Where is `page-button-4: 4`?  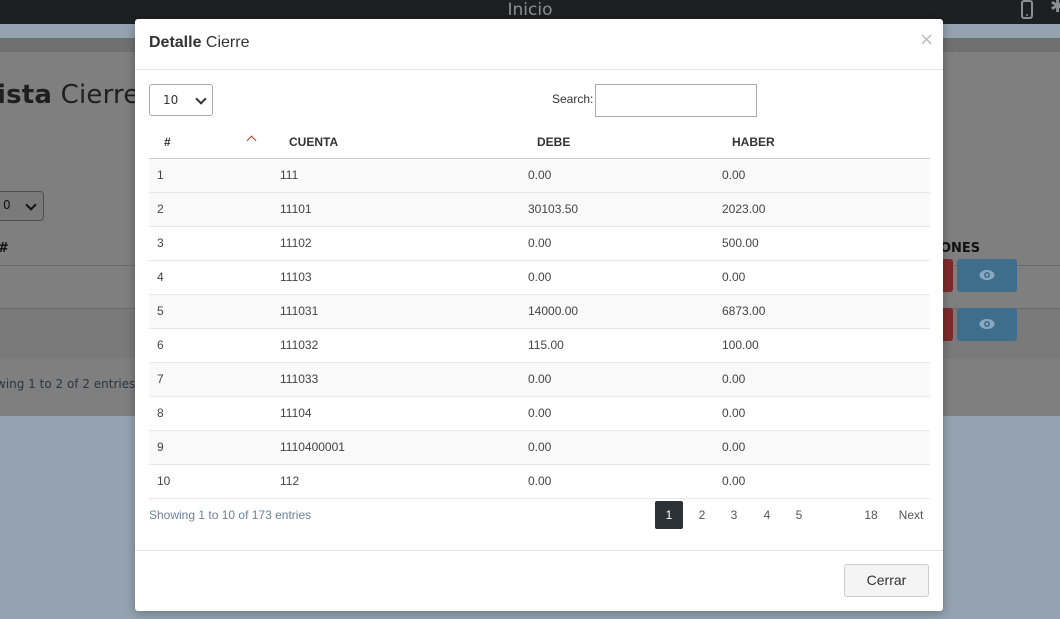 page-button-4: 4 is located at coordinates (767, 515).